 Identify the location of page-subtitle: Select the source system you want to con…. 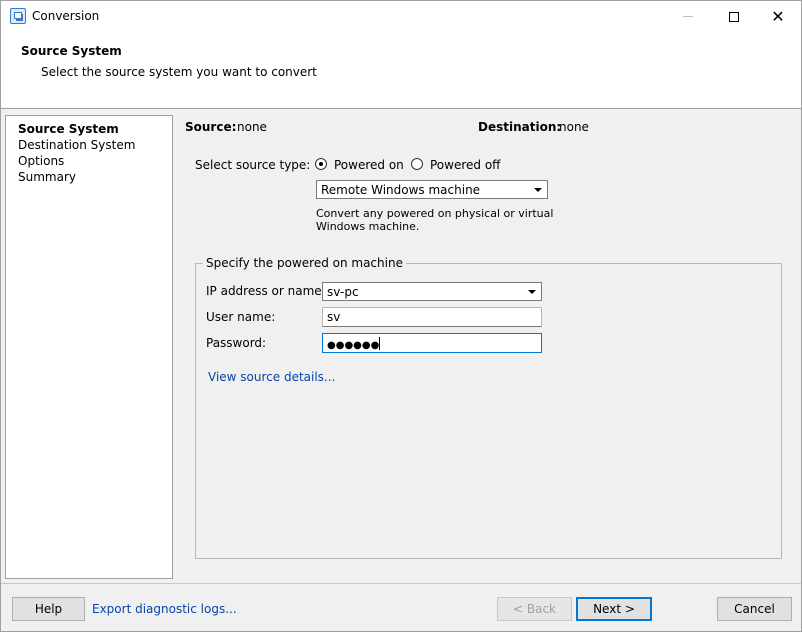
(179, 72).